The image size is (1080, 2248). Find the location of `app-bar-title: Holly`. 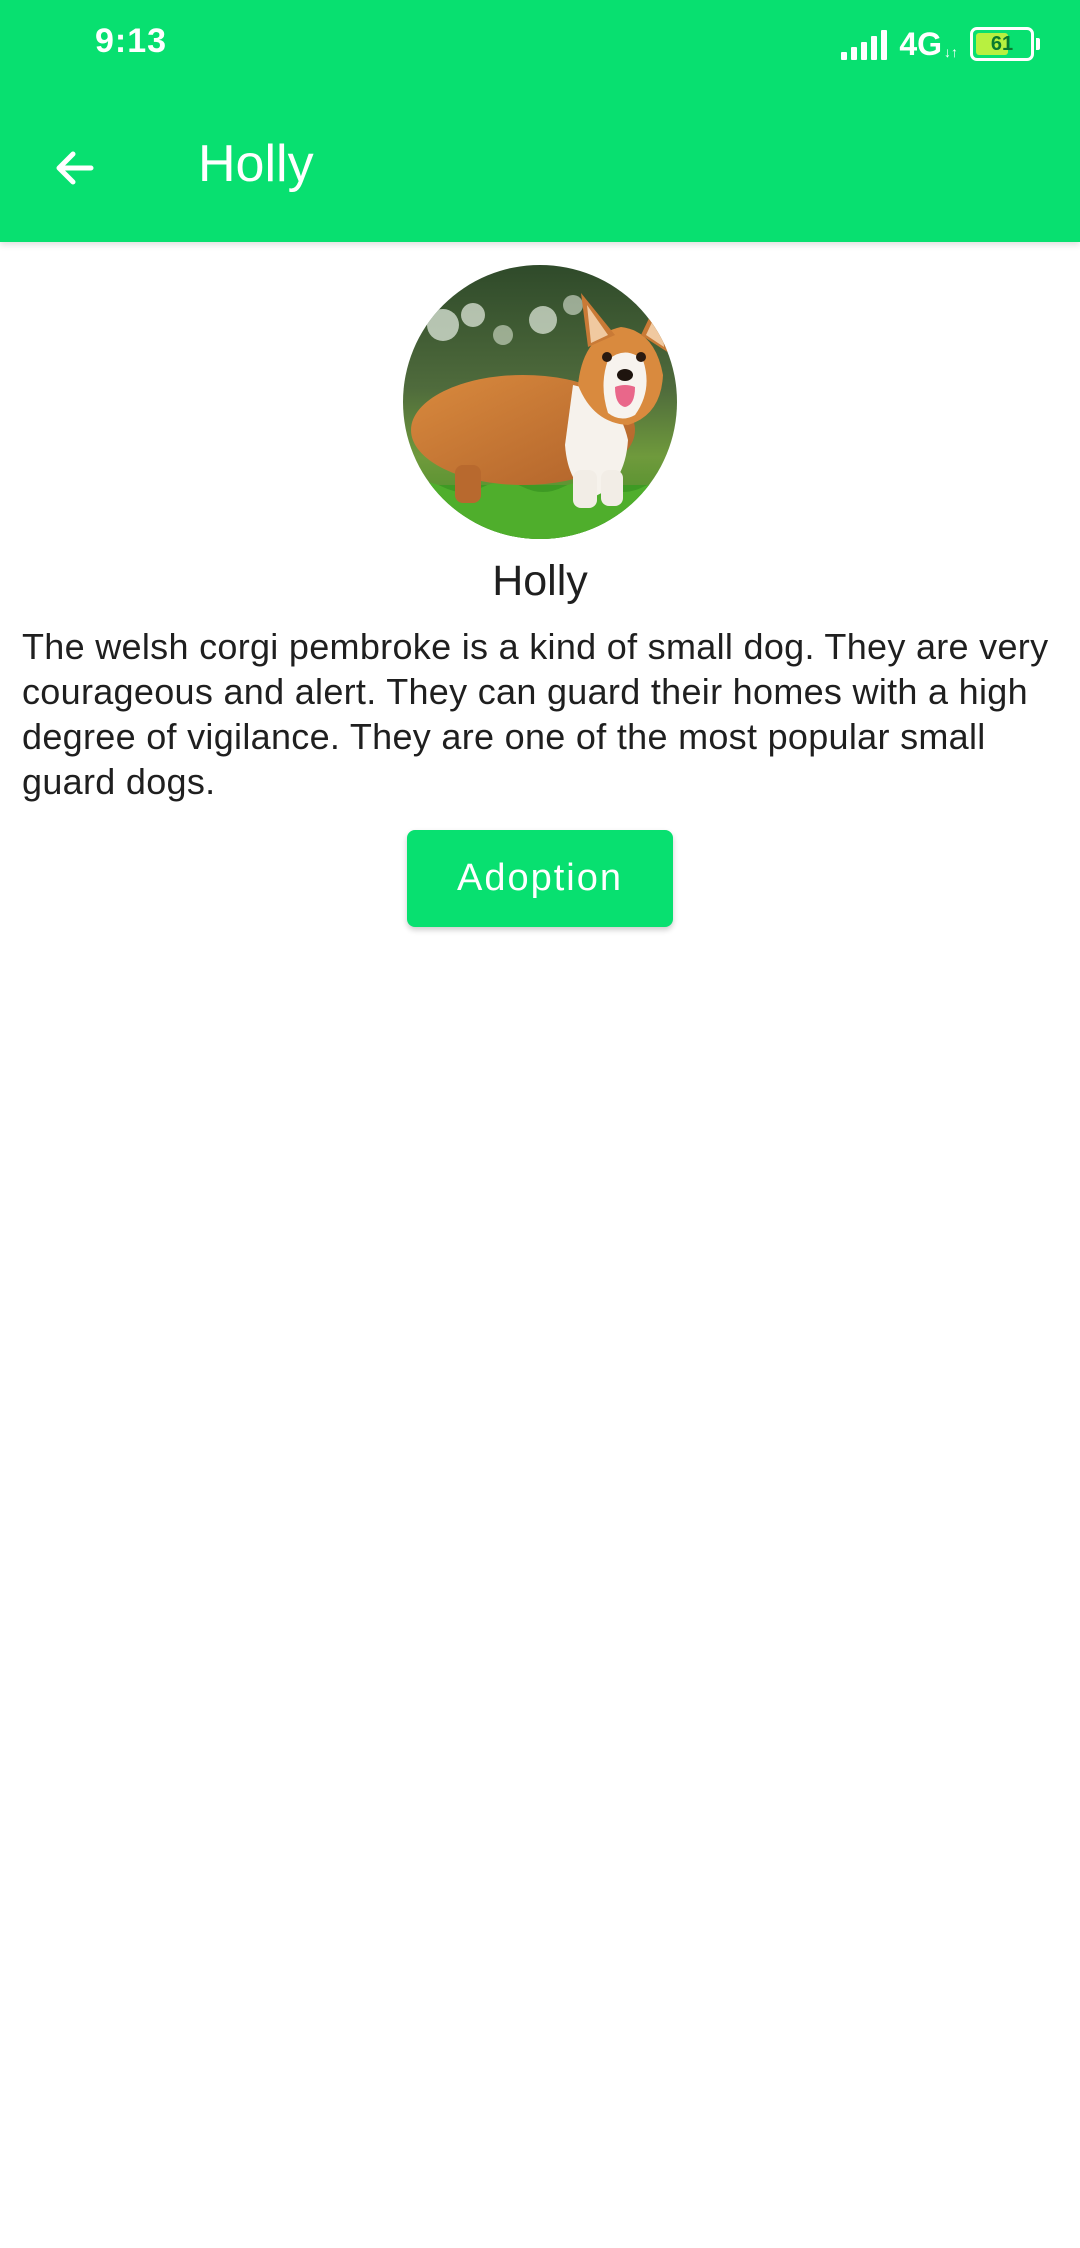

app-bar-title: Holly is located at coordinates (256, 164).